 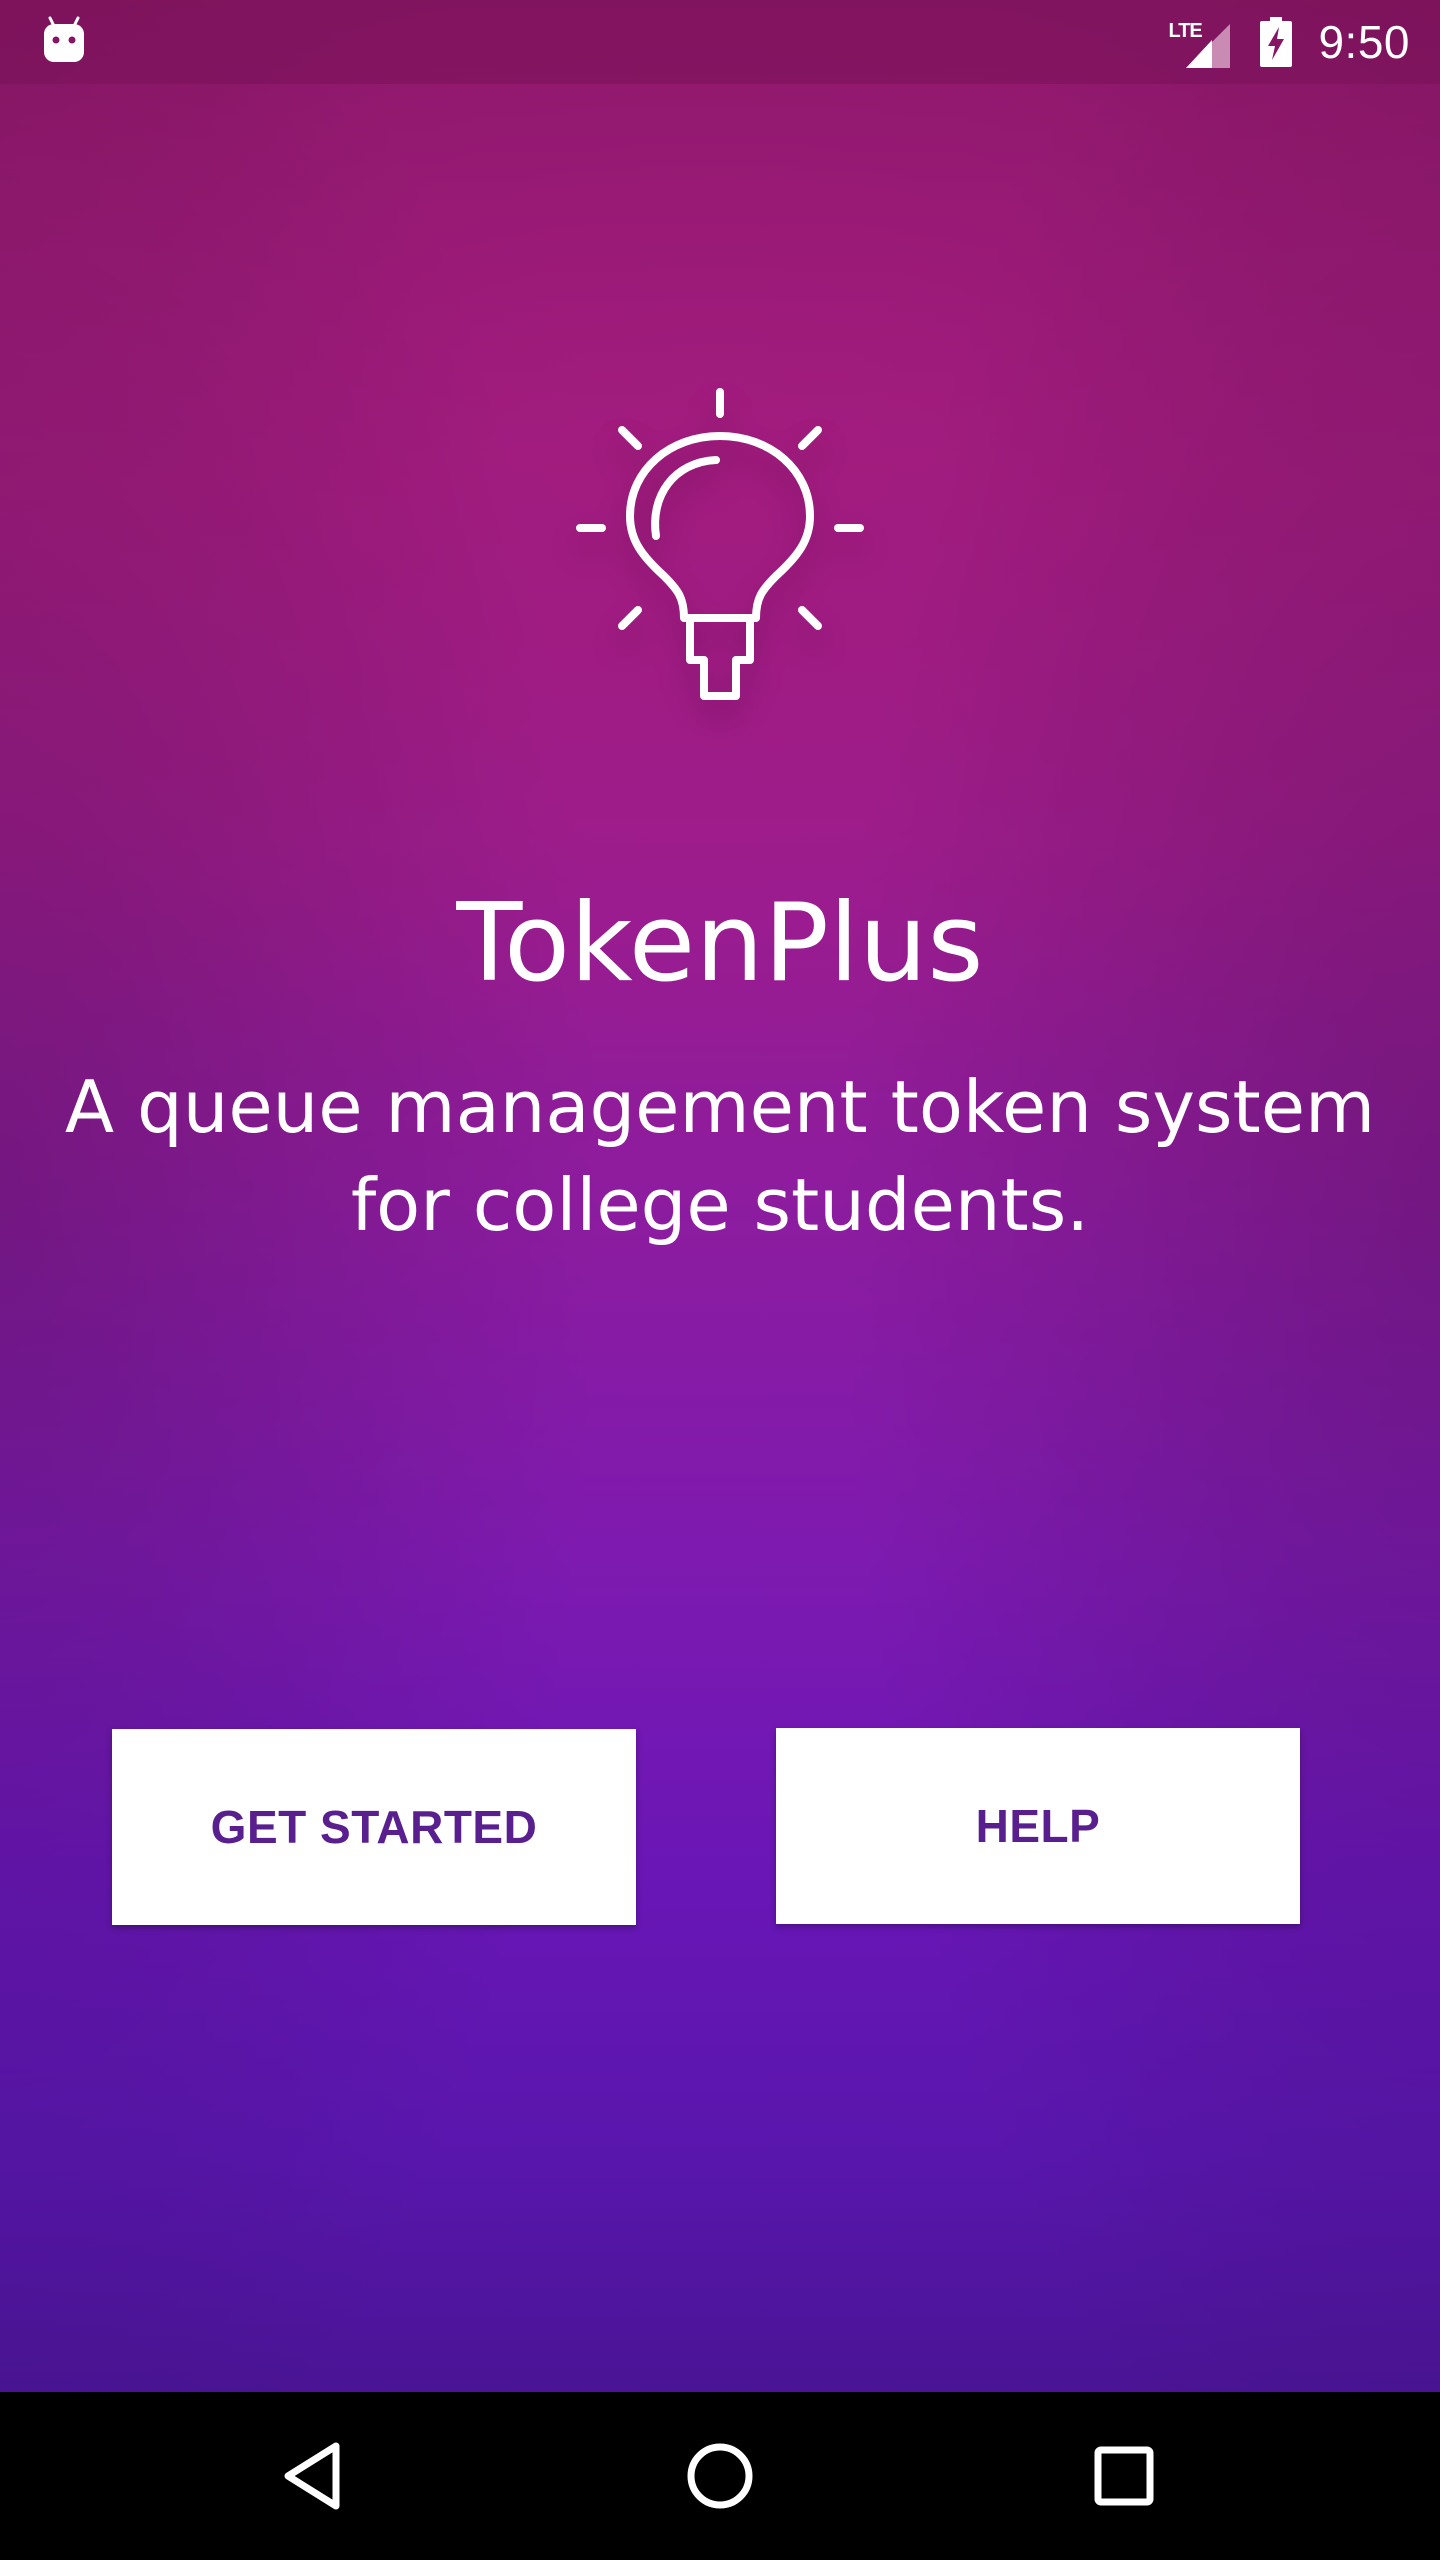 I want to click on app-title: TokenPlus, so click(x=720, y=943).